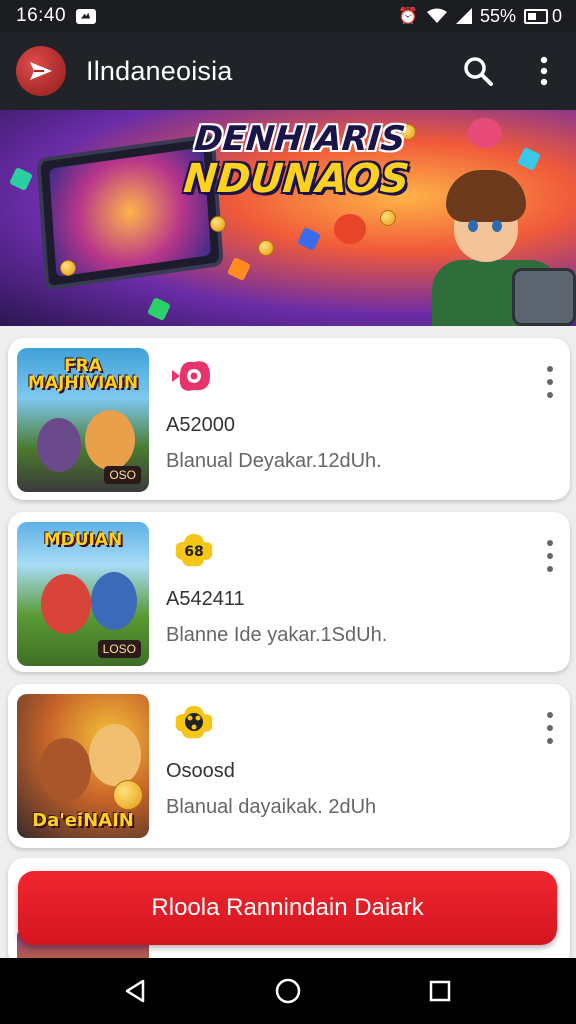 This screenshot has width=576, height=1024. I want to click on recents-icon, so click(440, 991).